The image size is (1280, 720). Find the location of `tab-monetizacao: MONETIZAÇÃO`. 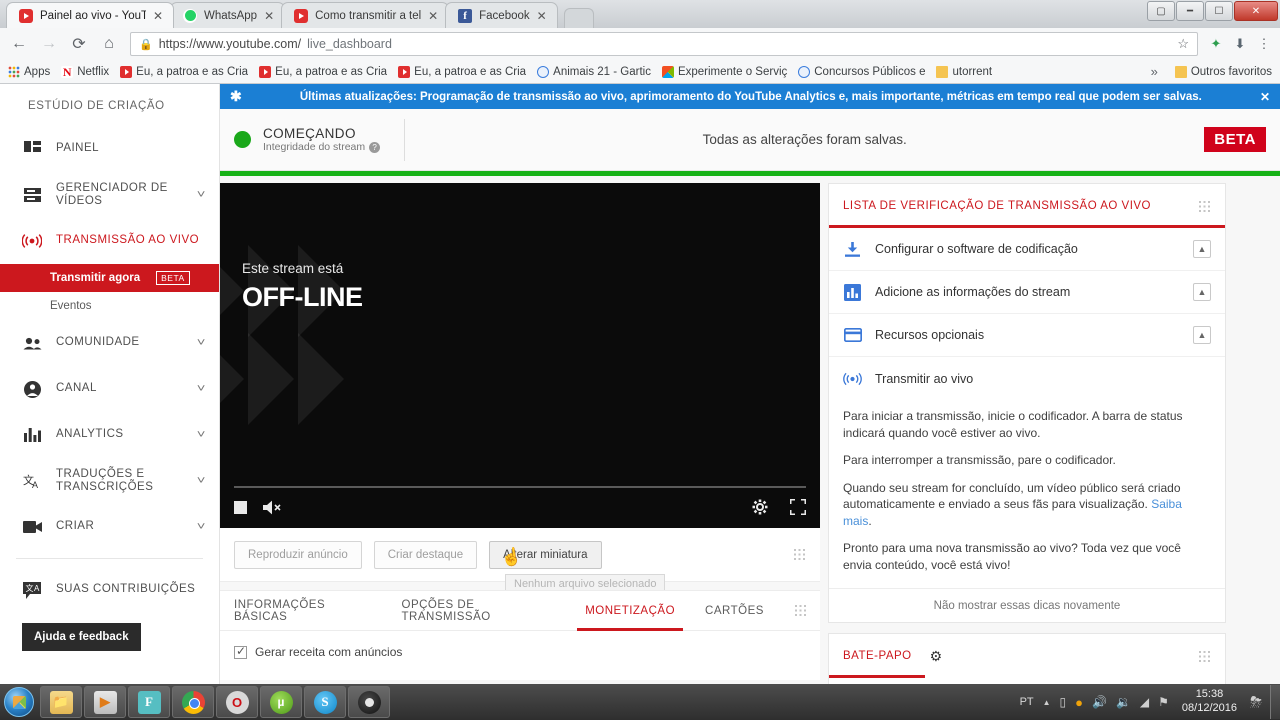

tab-monetizacao: MONETIZAÇÃO is located at coordinates (630, 611).